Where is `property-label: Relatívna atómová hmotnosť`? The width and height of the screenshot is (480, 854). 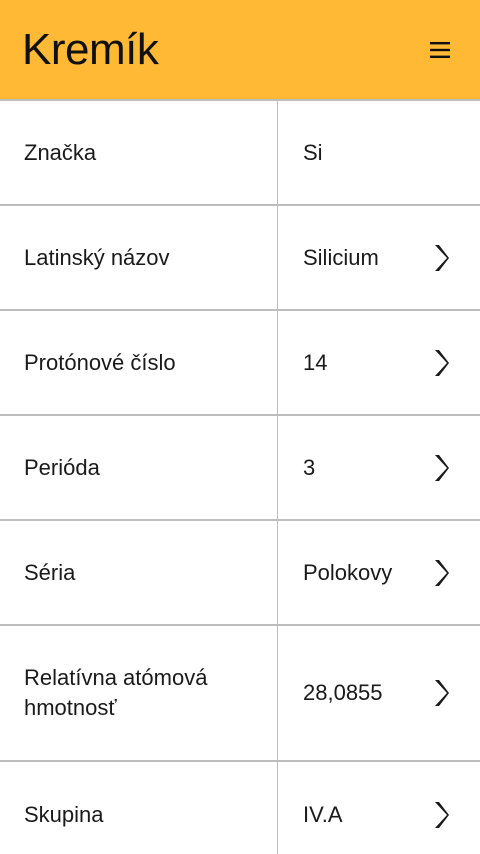 property-label: Relatívna atómová hmotnosť is located at coordinates (139, 693).